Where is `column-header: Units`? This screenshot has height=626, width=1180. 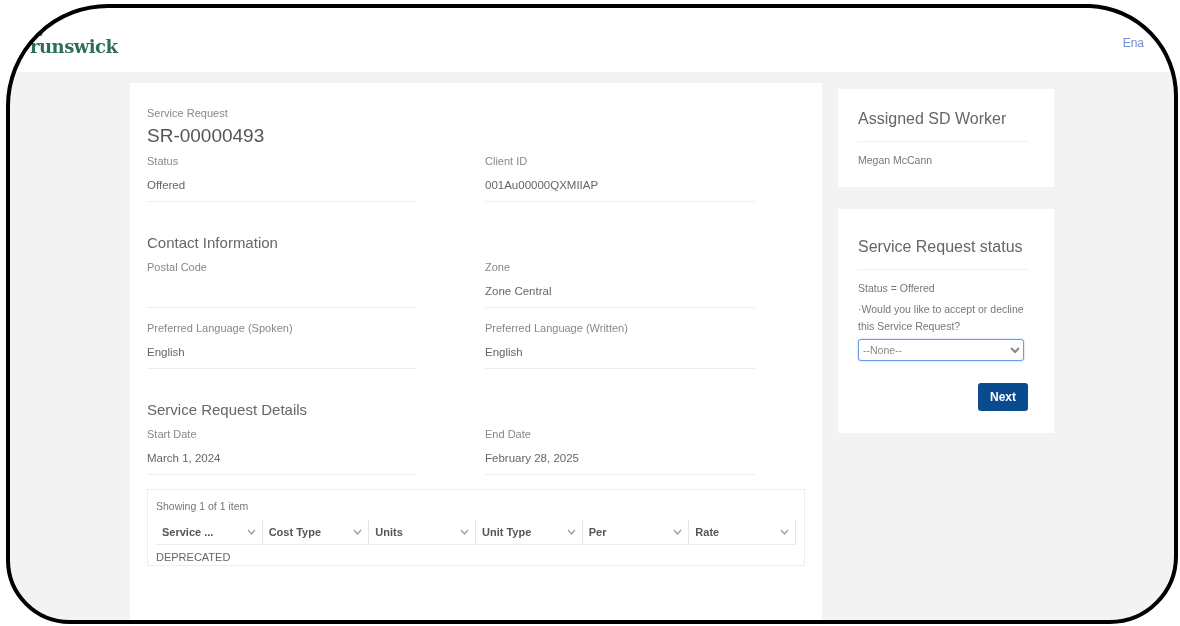 column-header: Units is located at coordinates (422, 532).